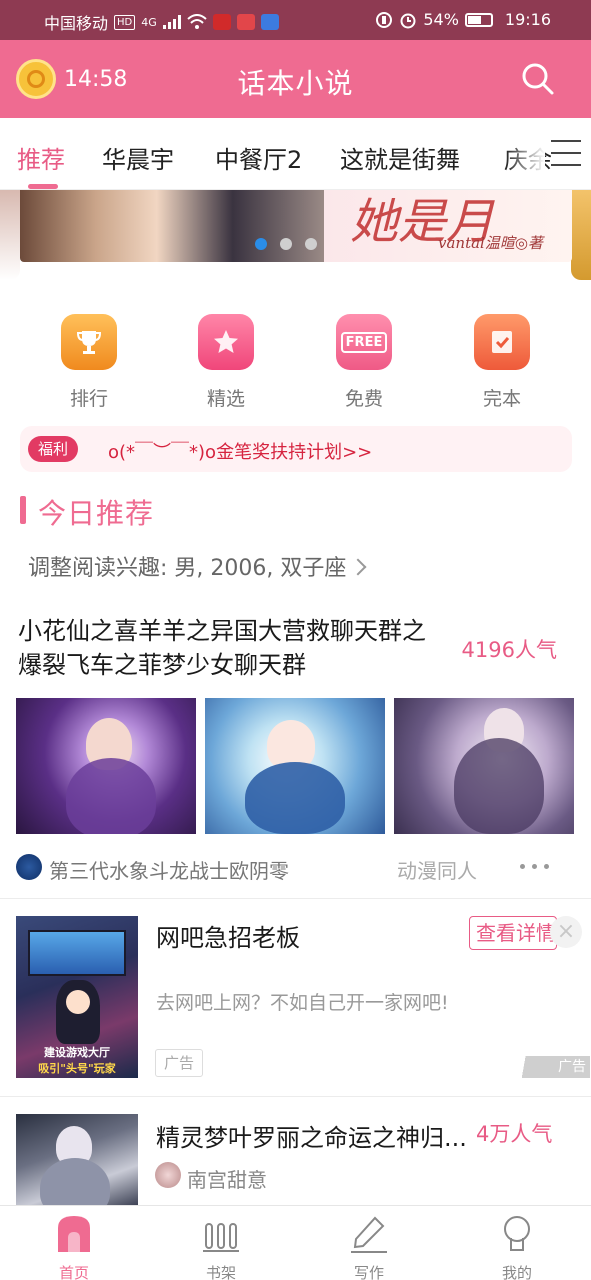 The image size is (591, 1280). What do you see at coordinates (23, 510) in the screenshot?
I see `section-accent-bar` at bounding box center [23, 510].